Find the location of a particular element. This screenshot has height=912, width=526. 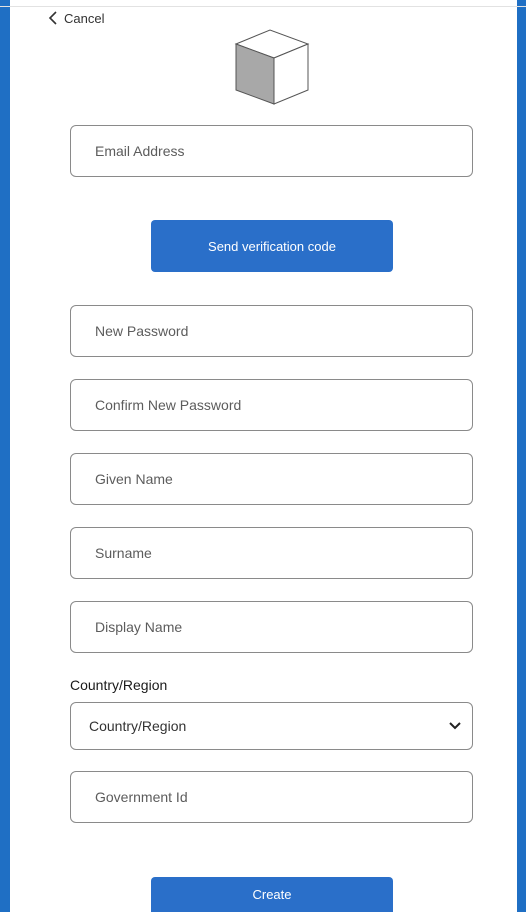

cancel-label: Cancel is located at coordinates (84, 18).